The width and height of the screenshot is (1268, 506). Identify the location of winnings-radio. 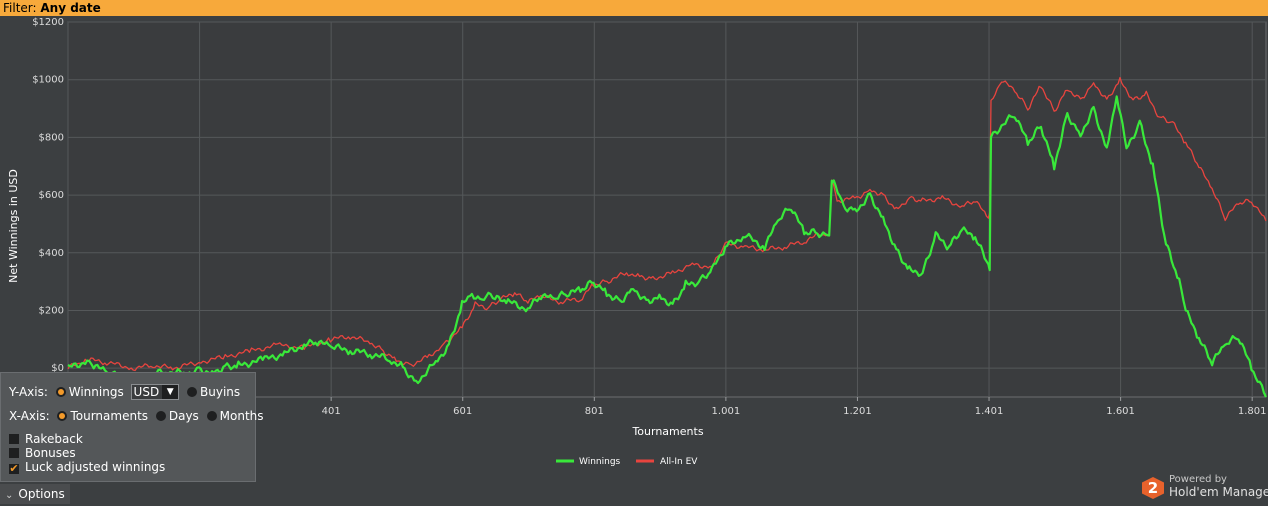
(60, 392).